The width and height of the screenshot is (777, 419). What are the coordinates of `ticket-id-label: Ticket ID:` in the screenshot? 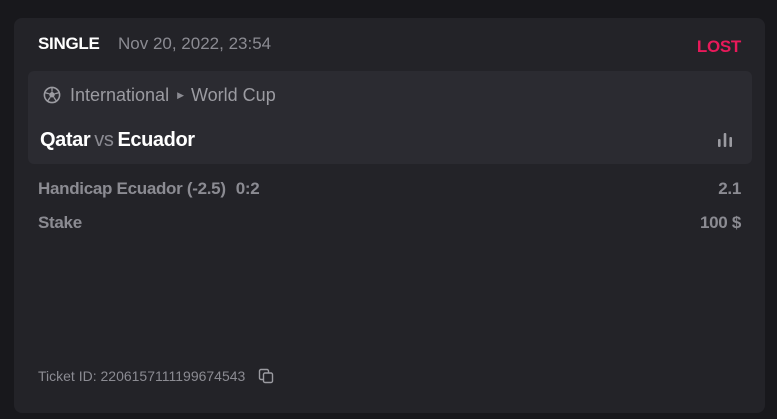 It's located at (67, 376).